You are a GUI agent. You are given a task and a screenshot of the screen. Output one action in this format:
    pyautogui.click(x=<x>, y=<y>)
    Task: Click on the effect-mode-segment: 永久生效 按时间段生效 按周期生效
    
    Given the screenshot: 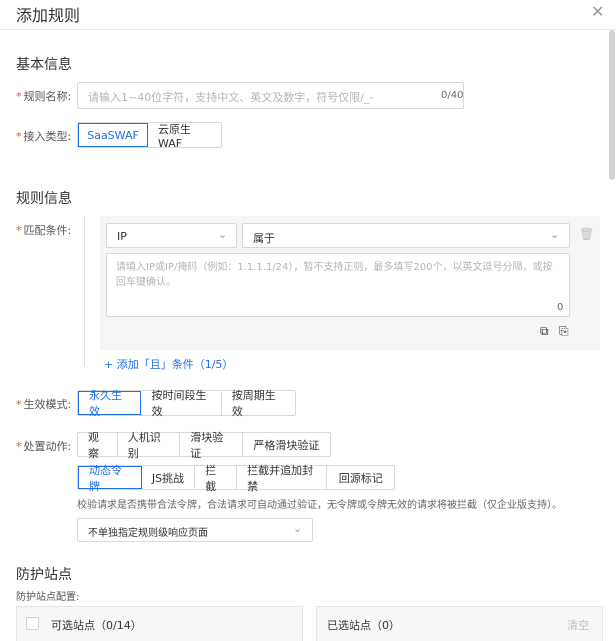 What is the action you would take?
    pyautogui.click(x=186, y=403)
    